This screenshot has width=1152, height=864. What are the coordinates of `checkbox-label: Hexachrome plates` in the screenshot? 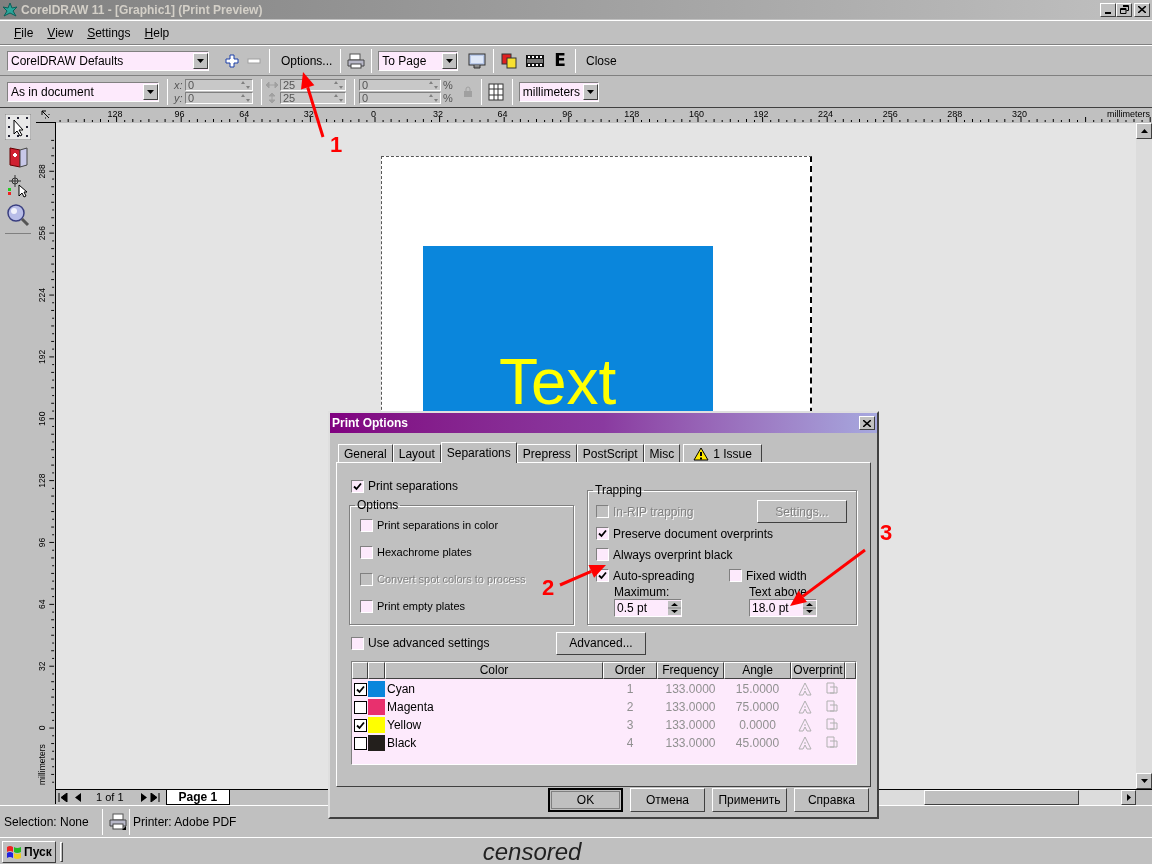 It's located at (424, 553).